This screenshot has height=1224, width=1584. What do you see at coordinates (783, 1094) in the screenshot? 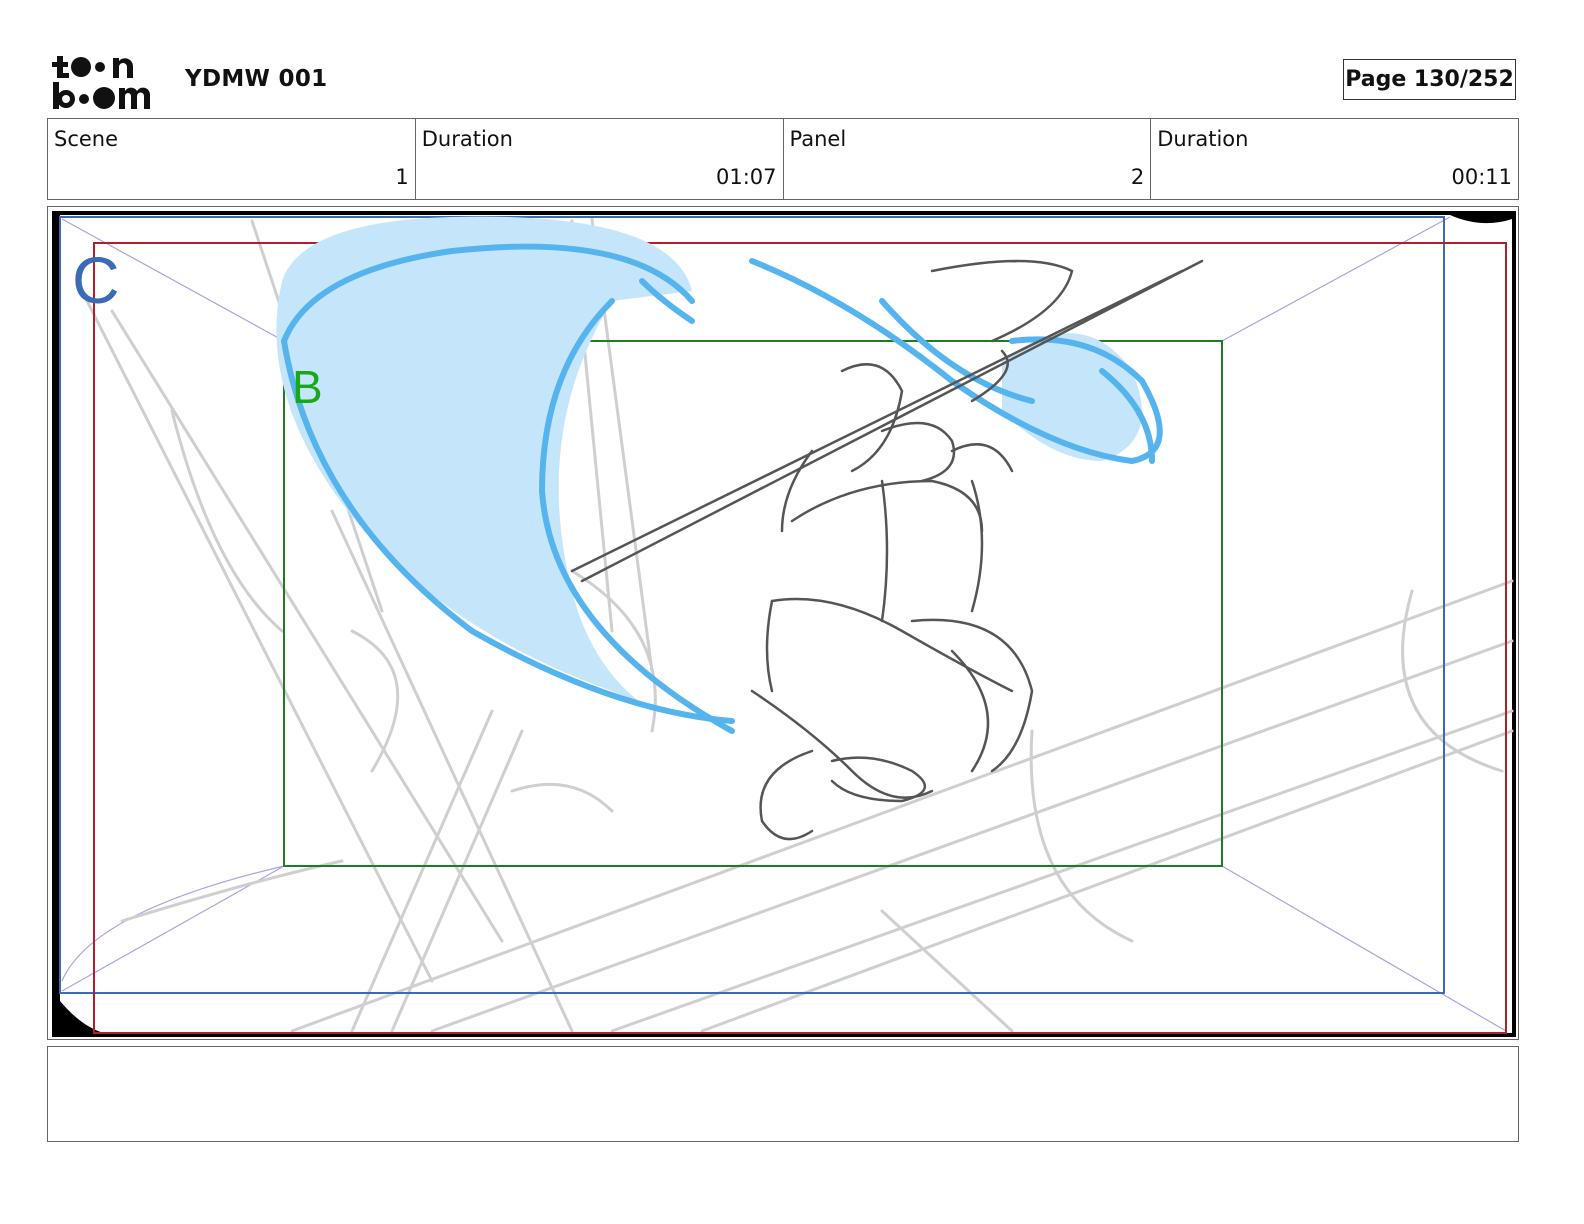
I see `notes-box` at bounding box center [783, 1094].